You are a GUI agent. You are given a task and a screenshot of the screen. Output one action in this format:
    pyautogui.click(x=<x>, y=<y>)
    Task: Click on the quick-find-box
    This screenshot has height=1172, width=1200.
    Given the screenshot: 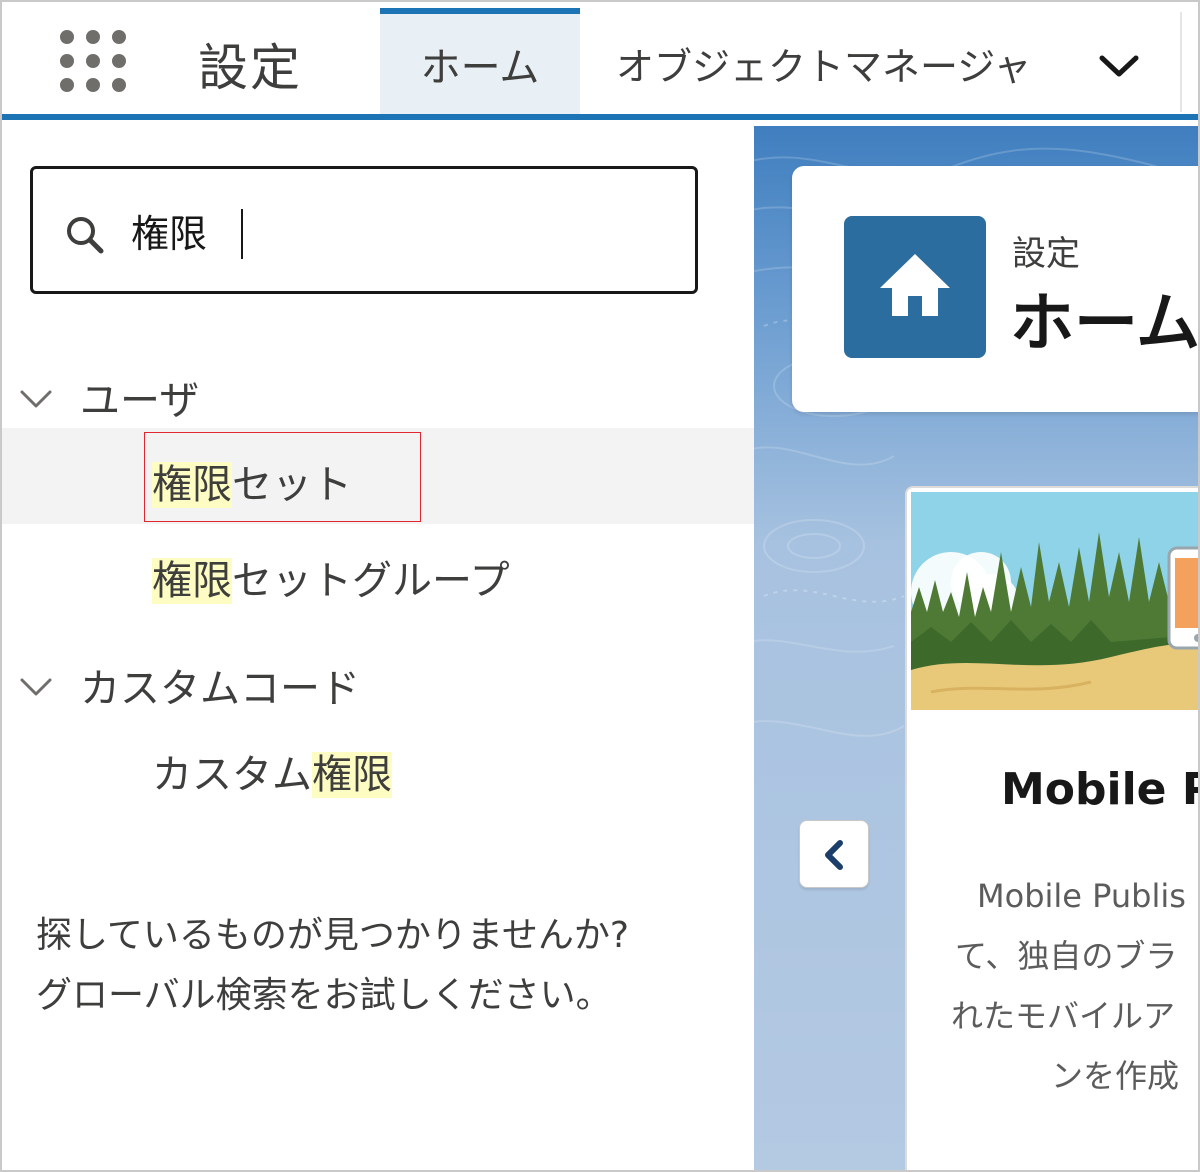 What is the action you would take?
    pyautogui.click(x=364, y=230)
    